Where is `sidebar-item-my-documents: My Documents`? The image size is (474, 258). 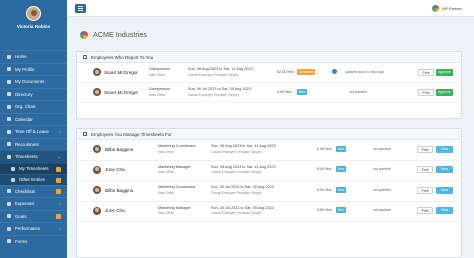 sidebar-item-my-documents: My Documents is located at coordinates (33, 81).